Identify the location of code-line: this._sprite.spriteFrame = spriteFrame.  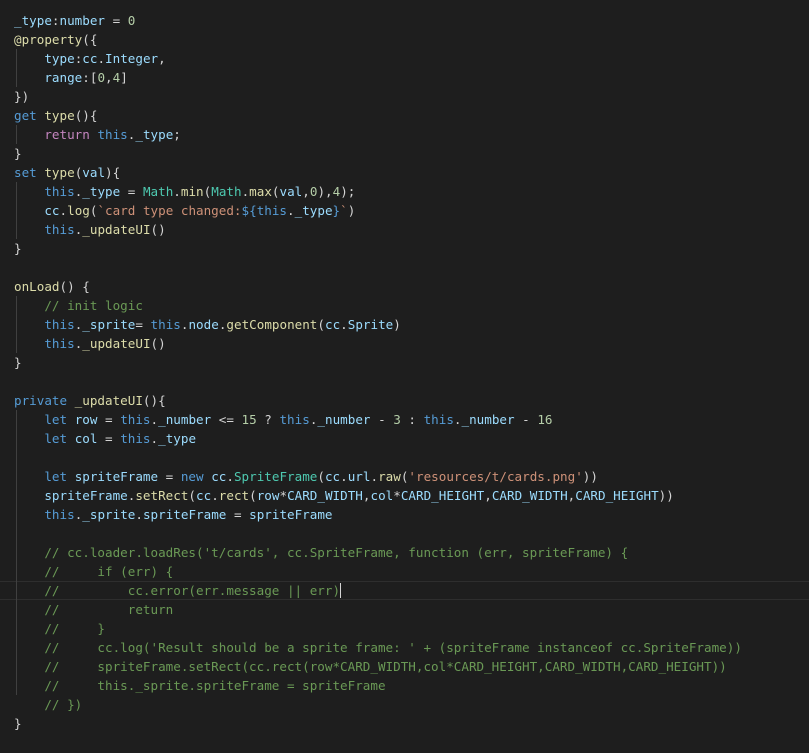
(173, 514).